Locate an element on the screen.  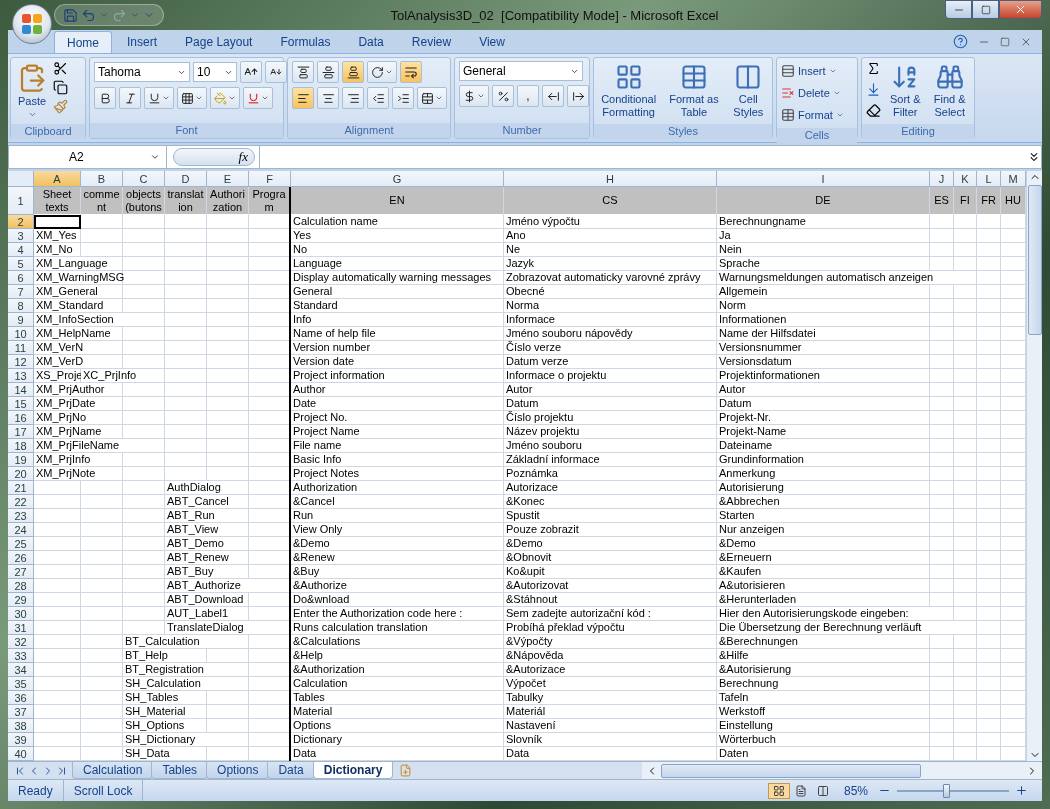
row-header: 12 is located at coordinates (21, 362).